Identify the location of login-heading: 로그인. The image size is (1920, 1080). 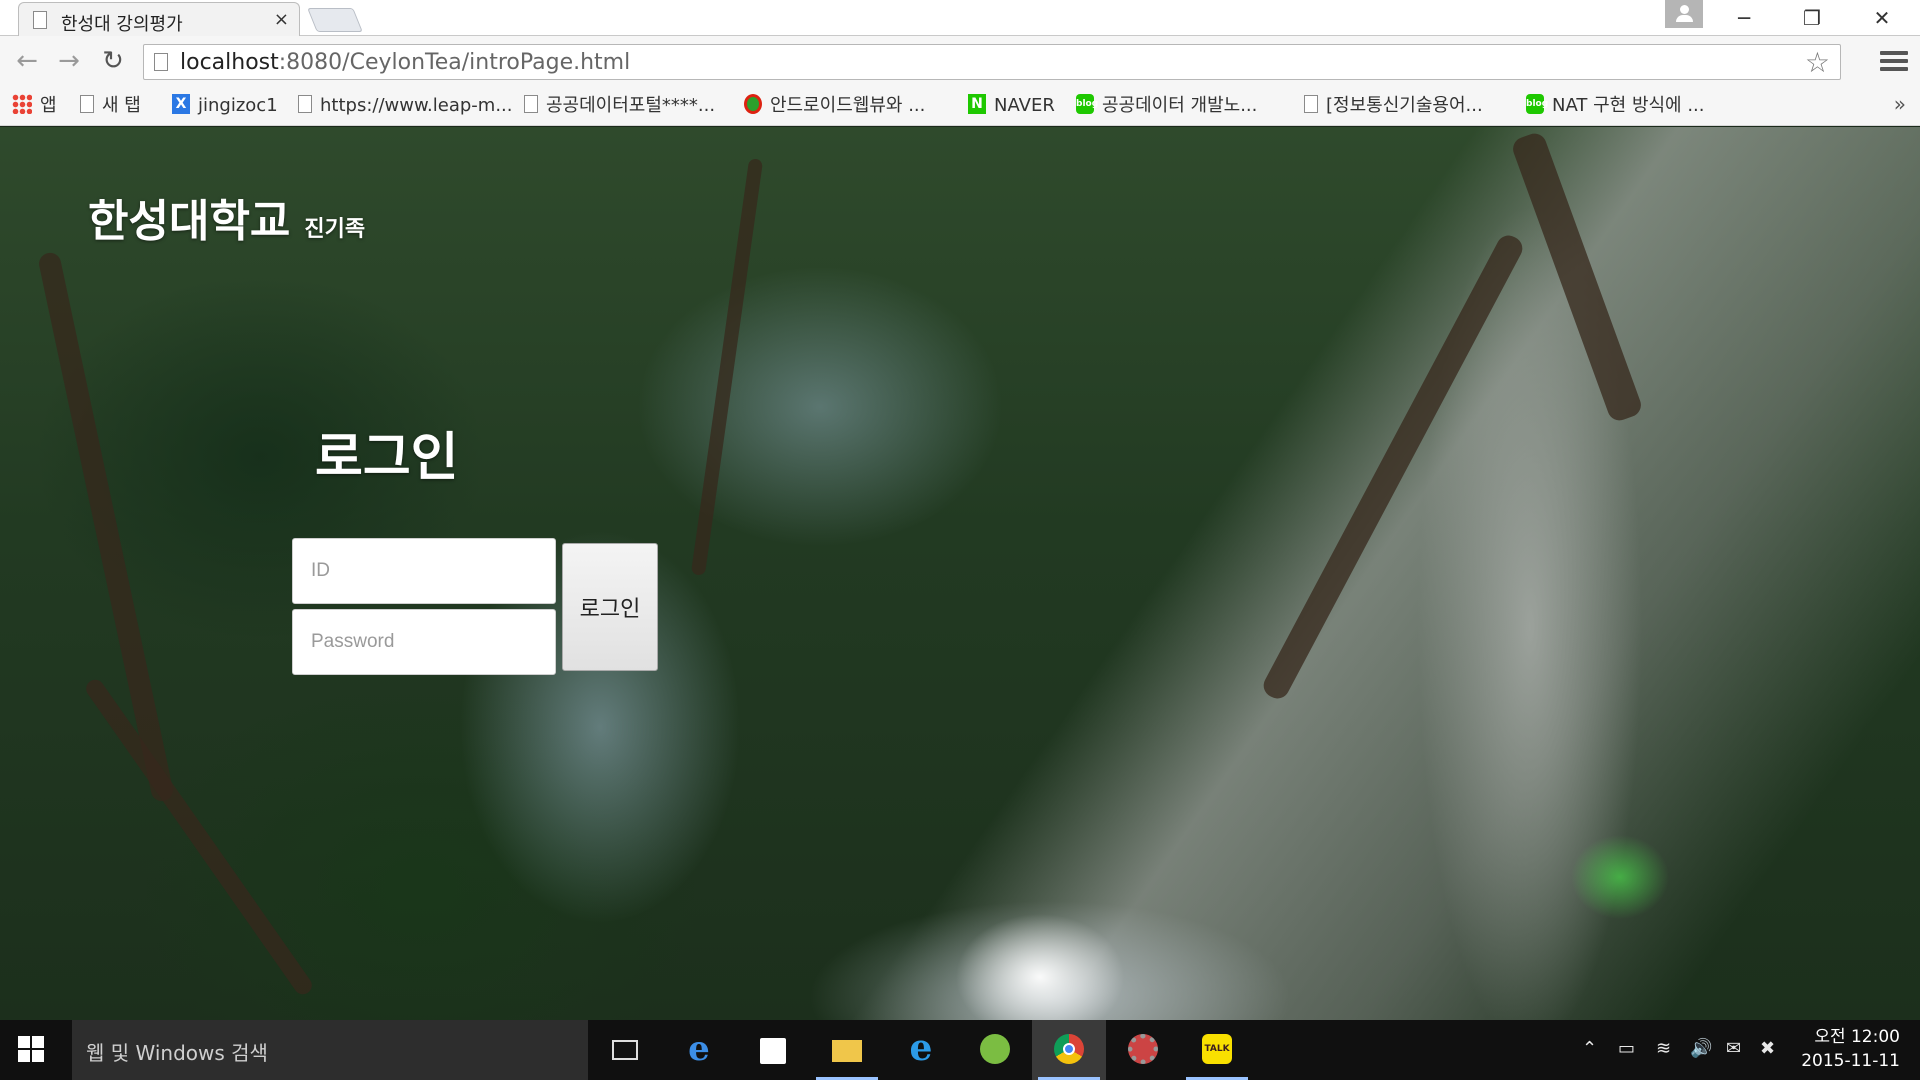
(387, 458).